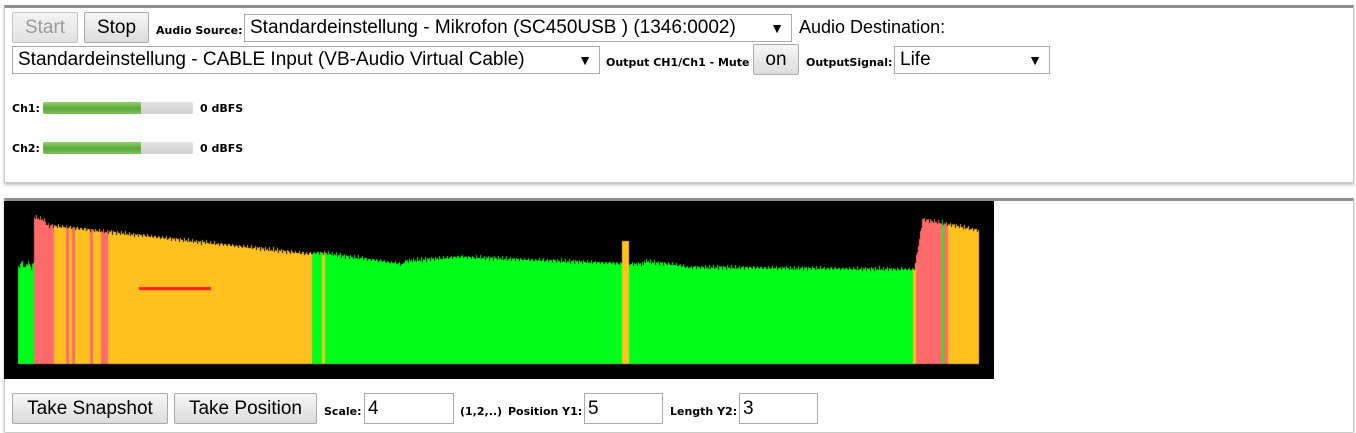  Describe the element at coordinates (545, 411) in the screenshot. I see `position-y1-label: Position Y1:` at that location.